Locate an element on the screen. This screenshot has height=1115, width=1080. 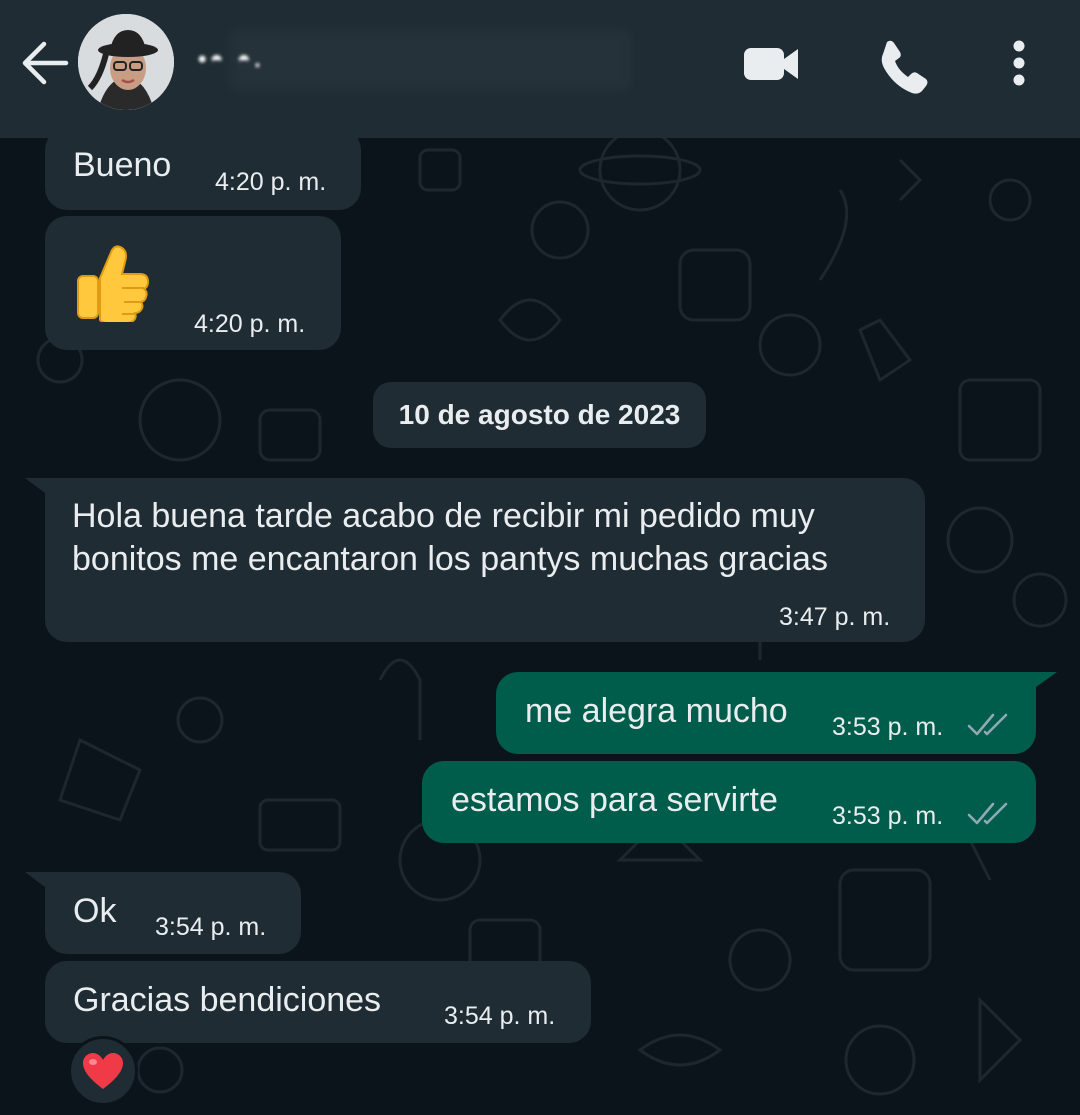
chat-header: •◓ ◓. is located at coordinates (540, 69).